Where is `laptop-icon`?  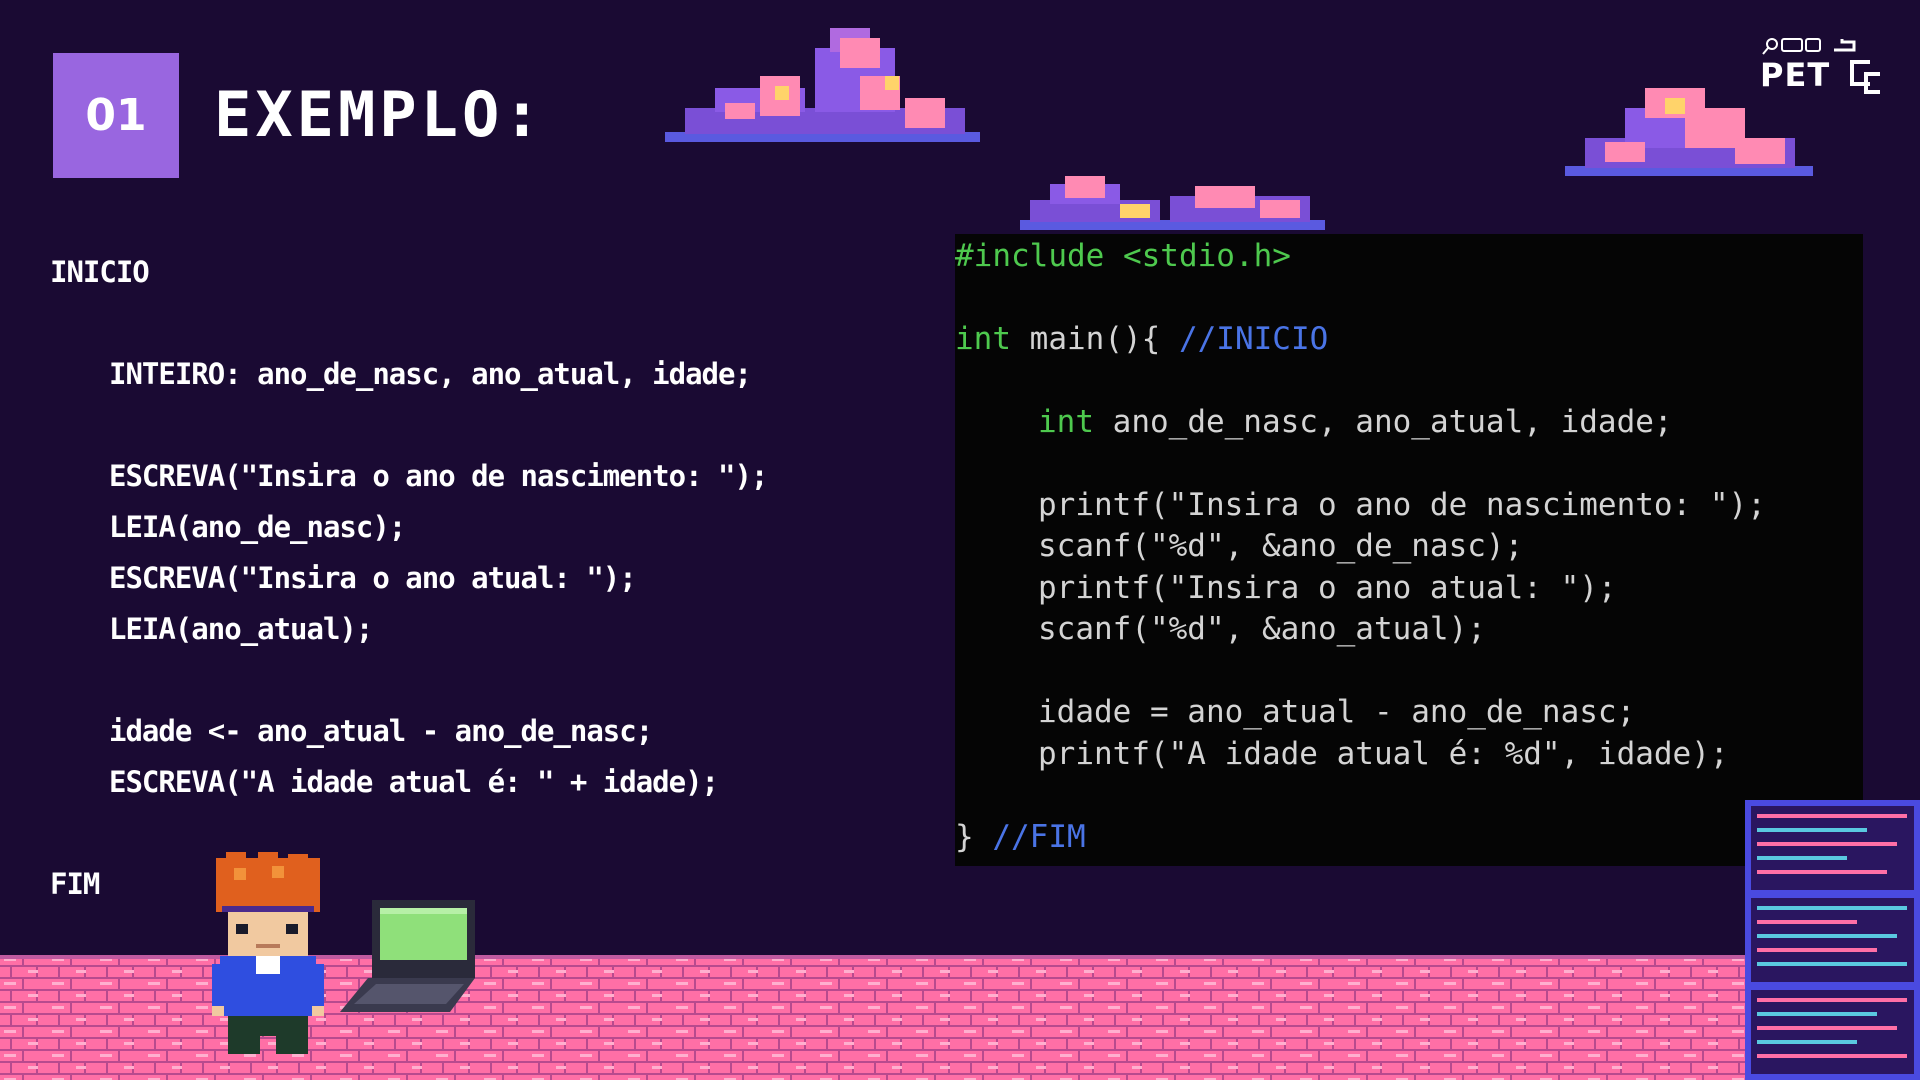
laptop-icon is located at coordinates (407, 956).